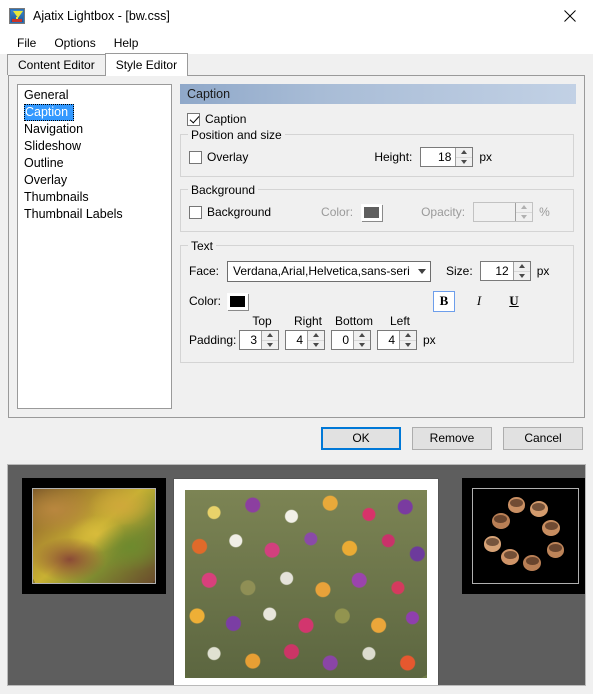  I want to click on font-size-value: 12, so click(497, 271).